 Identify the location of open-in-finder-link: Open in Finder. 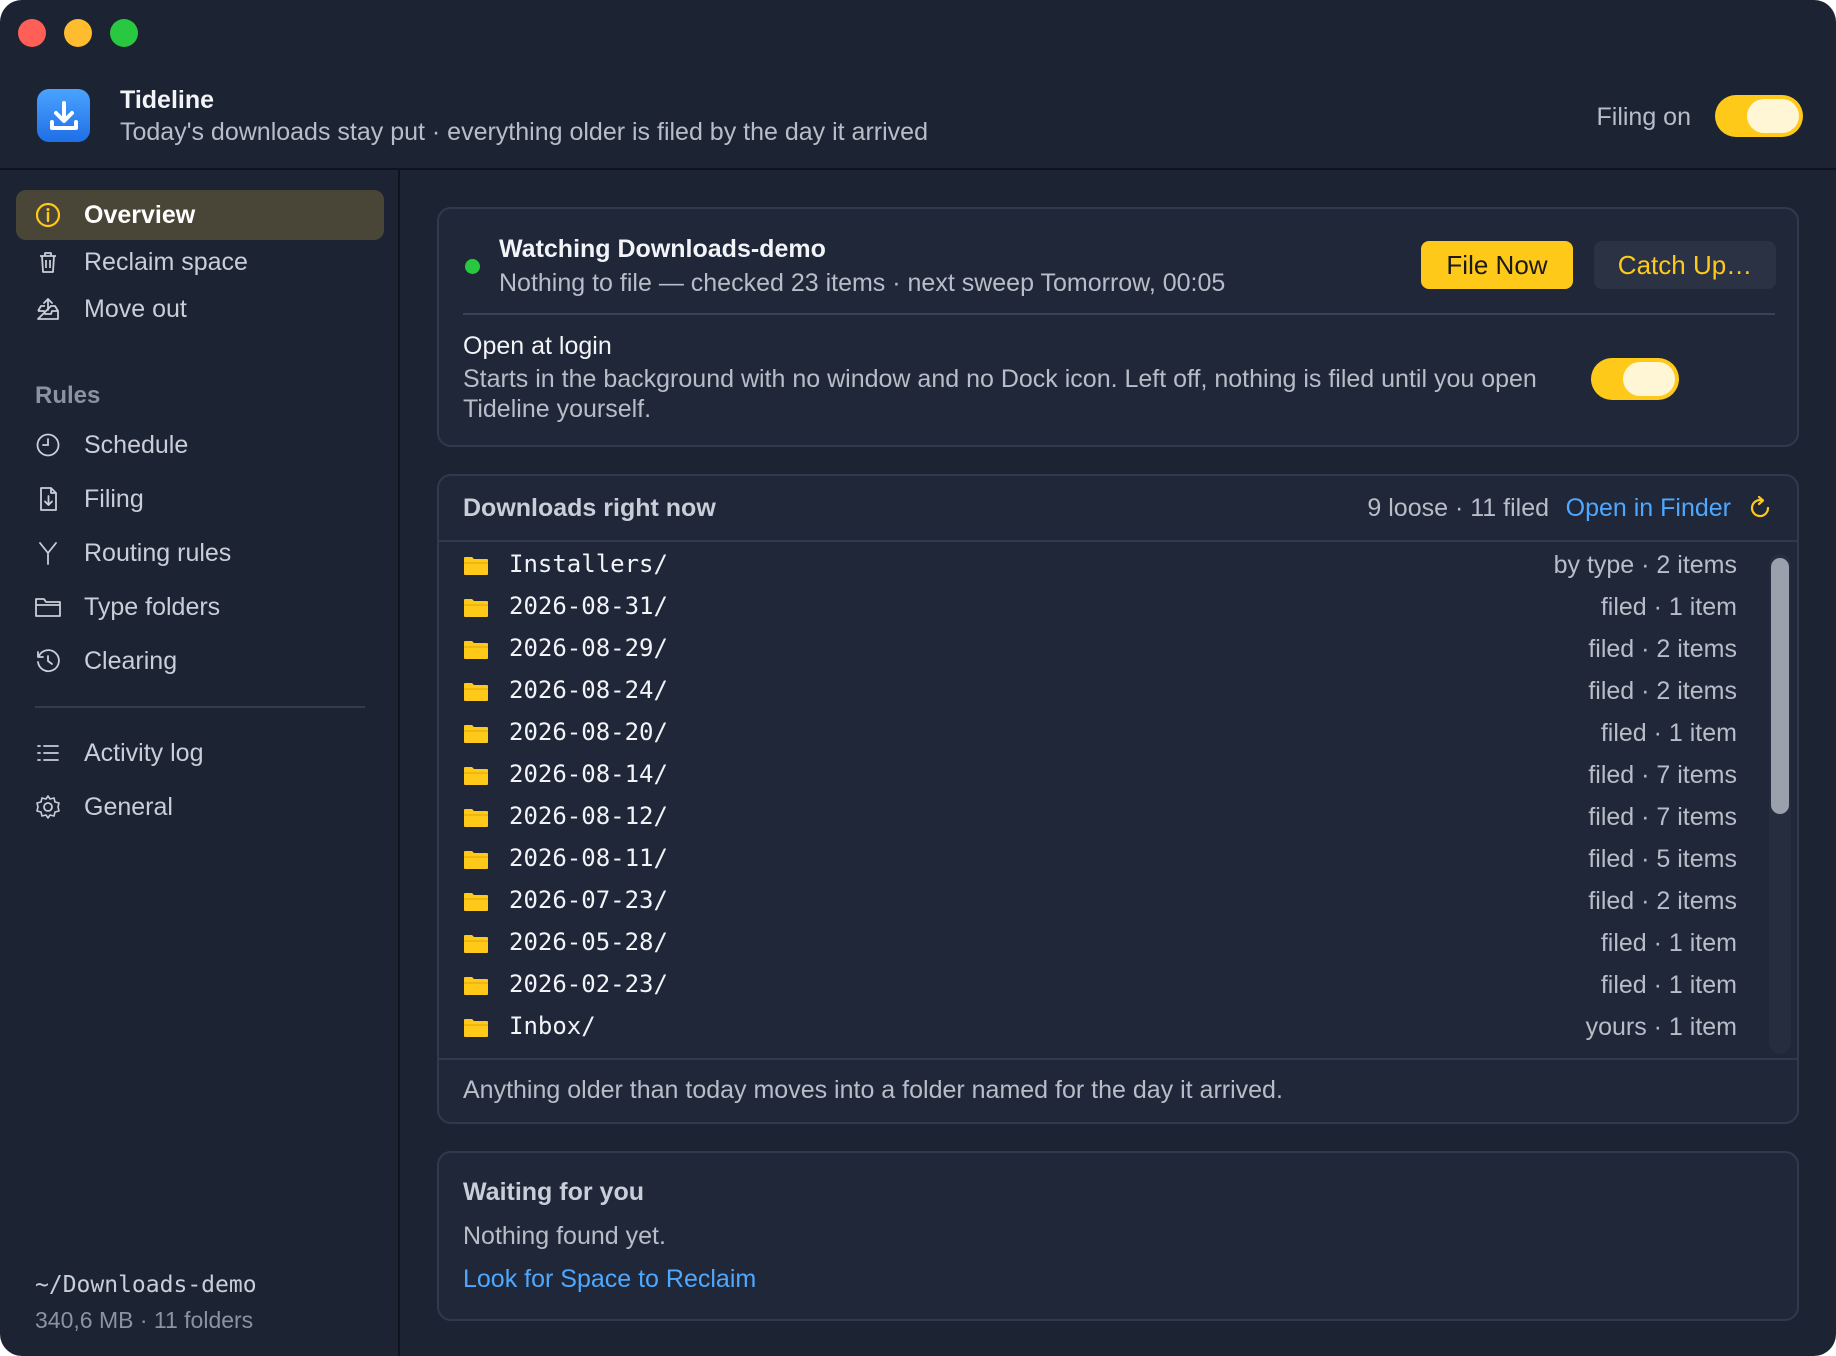
(1648, 508).